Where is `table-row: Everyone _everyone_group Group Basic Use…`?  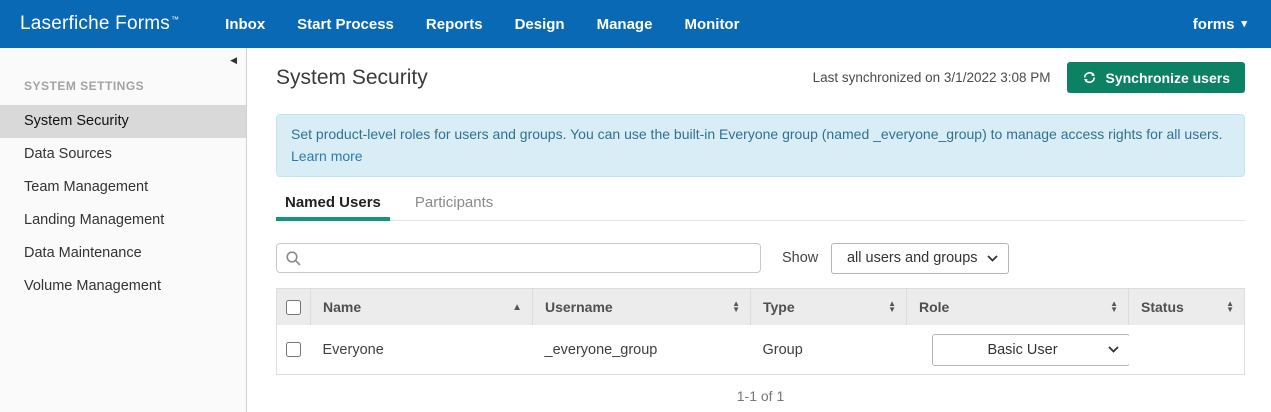 table-row: Everyone _everyone_group Group Basic Use… is located at coordinates (760, 350).